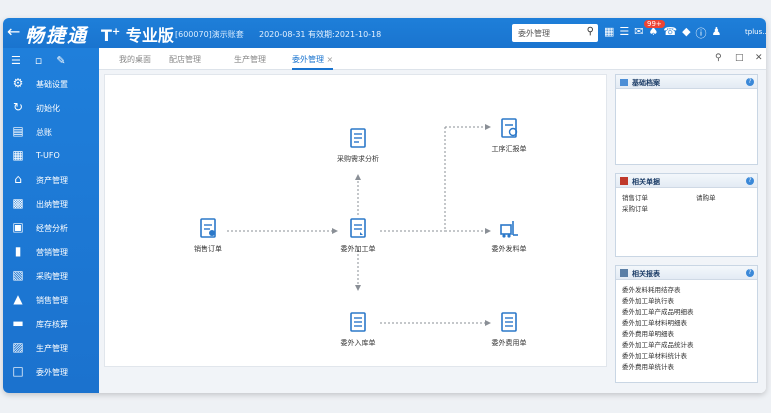  I want to click on sidebar-item-basic-settings: ⚙ 基础设置, so click(51, 84).